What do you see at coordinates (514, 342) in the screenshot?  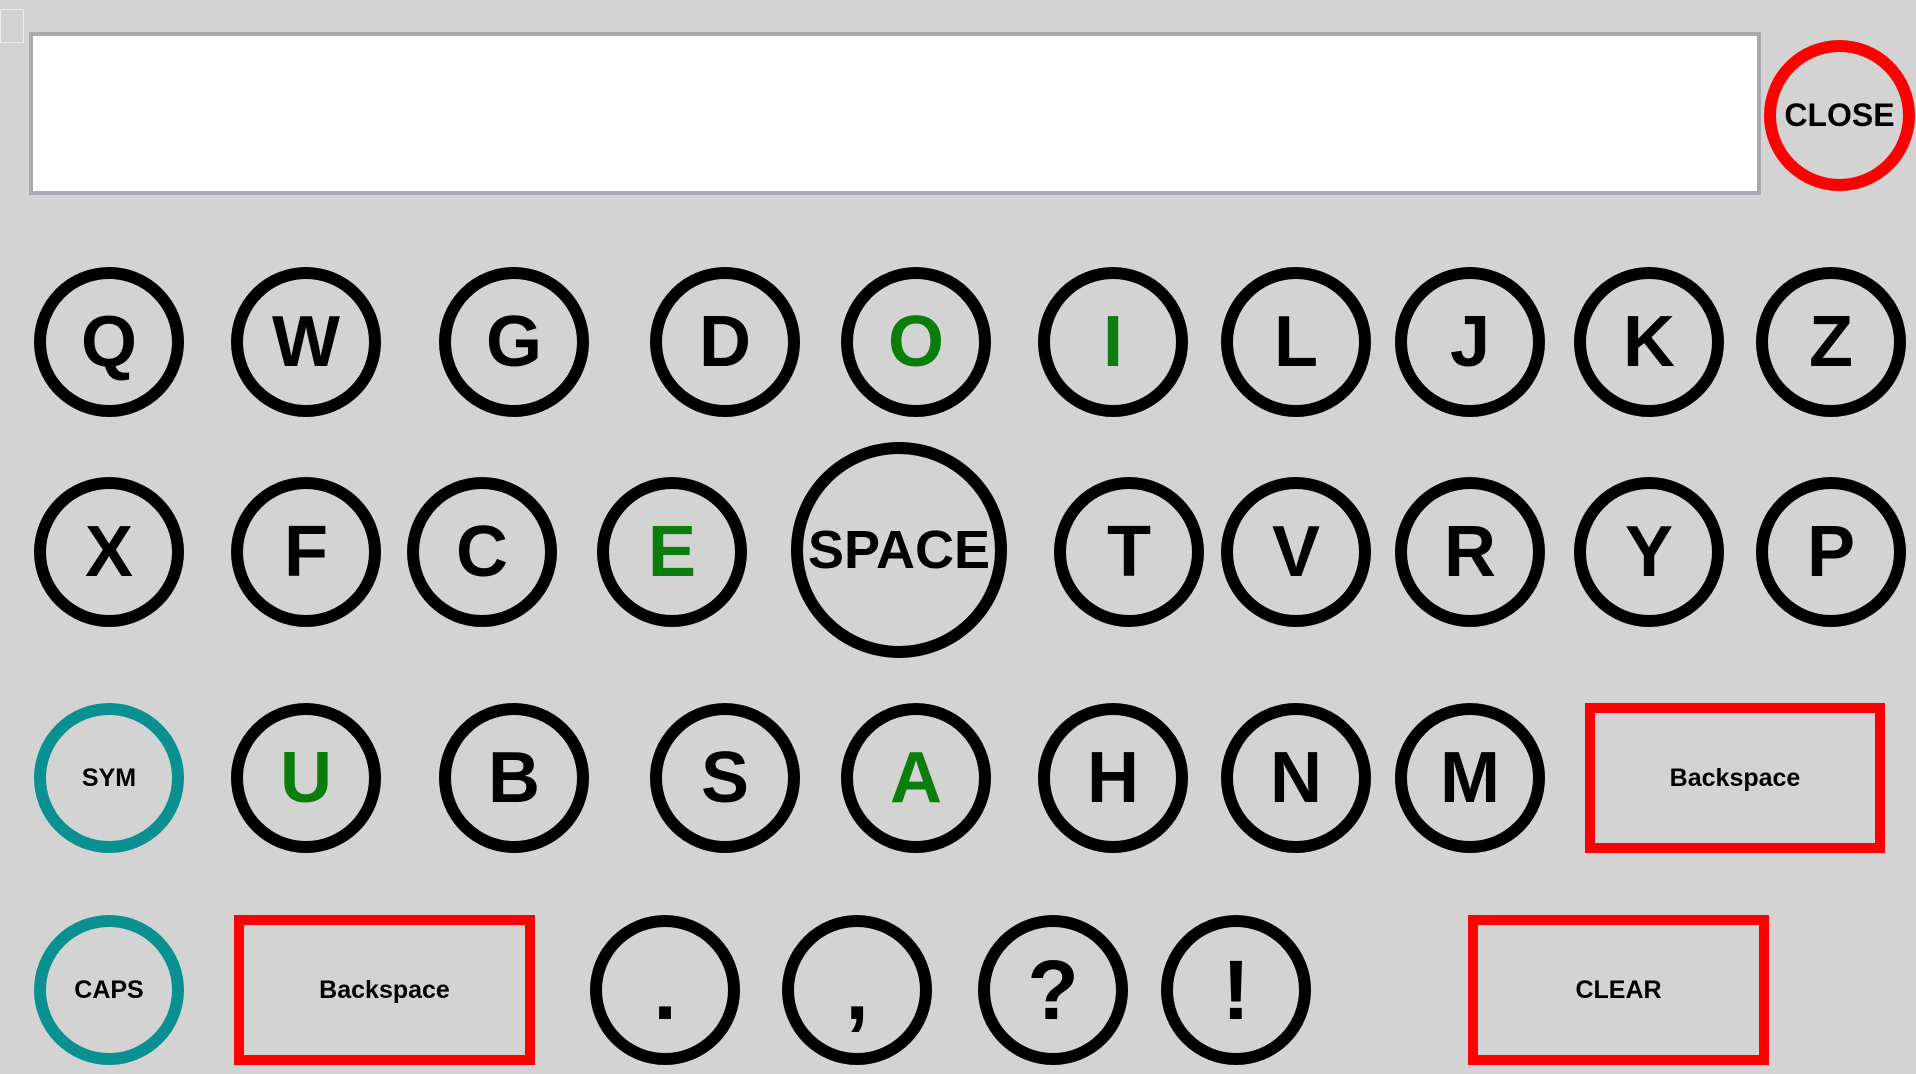 I see `key-g: G` at bounding box center [514, 342].